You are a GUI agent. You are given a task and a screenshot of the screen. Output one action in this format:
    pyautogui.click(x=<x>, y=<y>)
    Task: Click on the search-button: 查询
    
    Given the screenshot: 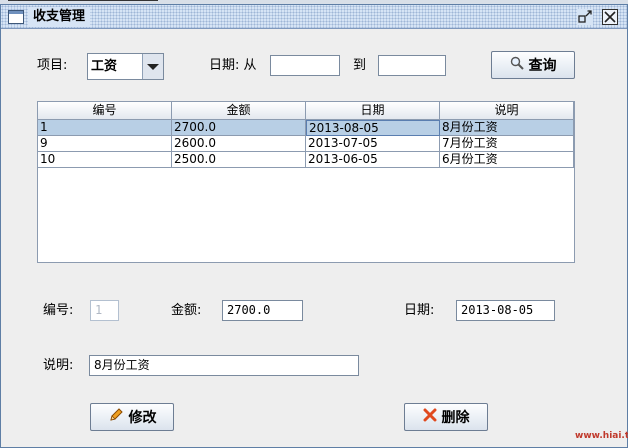 What is the action you would take?
    pyautogui.click(x=533, y=65)
    